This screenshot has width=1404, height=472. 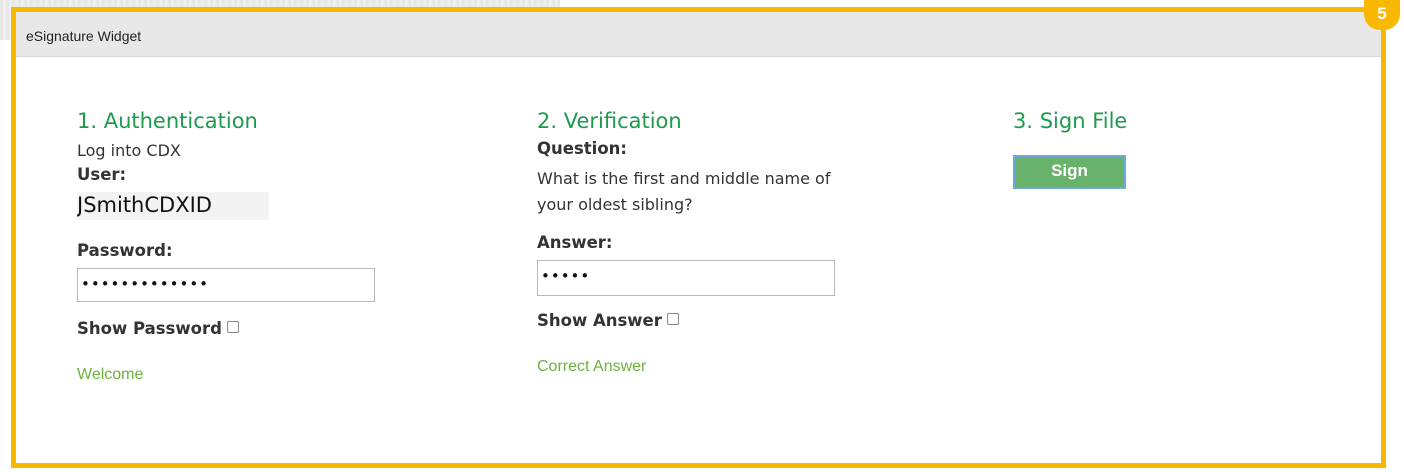 What do you see at coordinates (84, 36) in the screenshot?
I see `widget-title: eSignature Widget` at bounding box center [84, 36].